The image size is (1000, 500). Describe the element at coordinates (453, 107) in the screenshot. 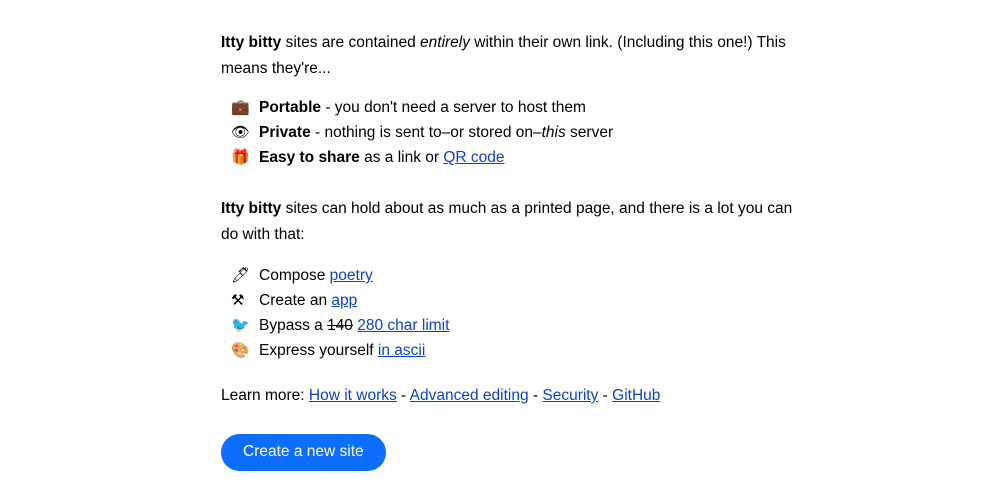

I see `feature-portable-rest: - you don't need a server to host them` at that location.